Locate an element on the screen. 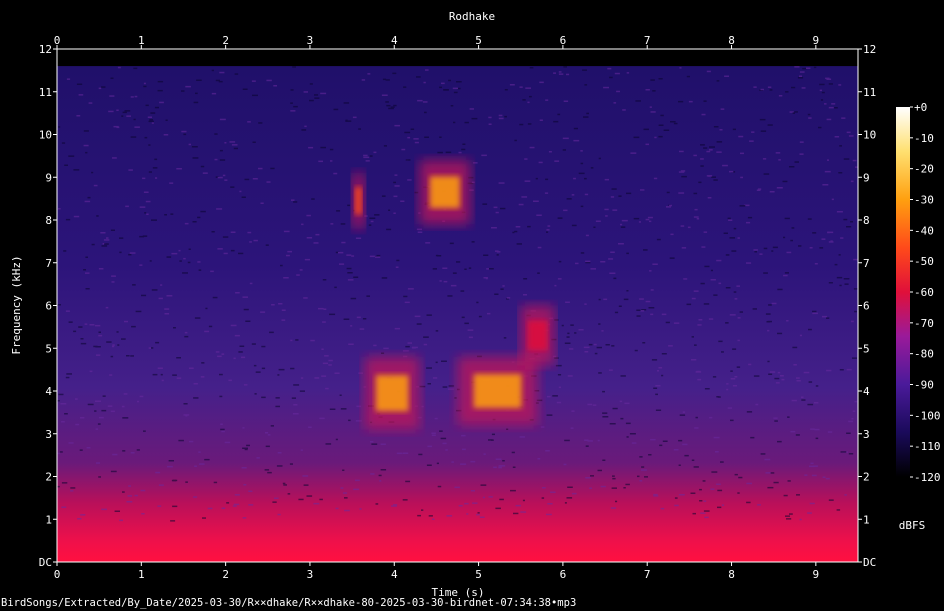  colorbar-tick-label: -120 is located at coordinates (927, 477).